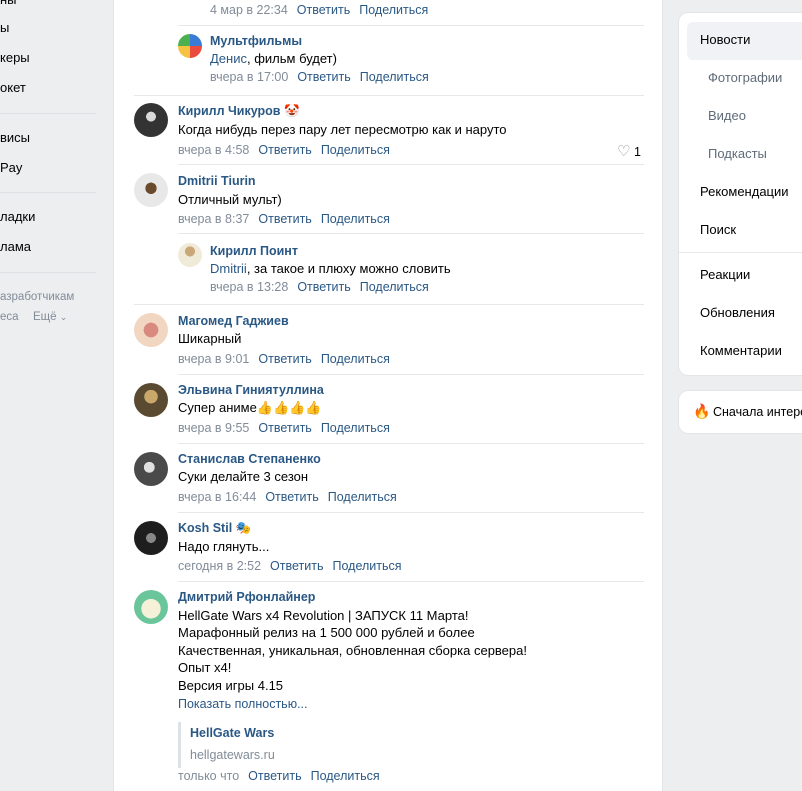  I want to click on comment-author: Кирилл Поинт, so click(254, 251).